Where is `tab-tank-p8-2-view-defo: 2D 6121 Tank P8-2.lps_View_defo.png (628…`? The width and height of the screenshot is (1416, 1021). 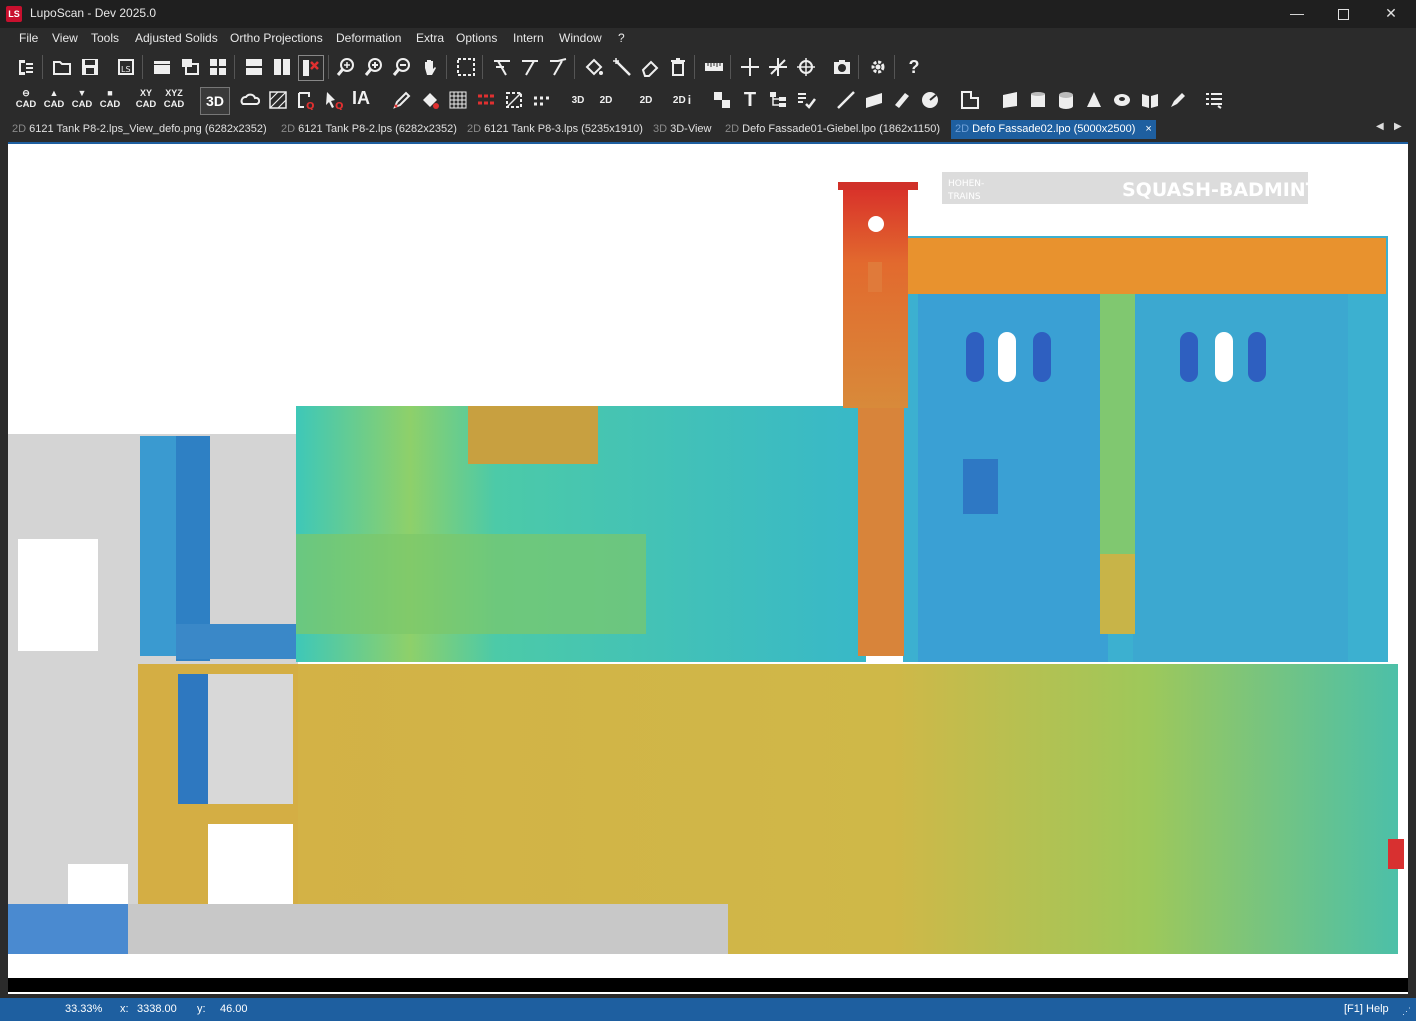 tab-tank-p8-2-view-defo: 2D 6121 Tank P8-2.lps_View_defo.png (628… is located at coordinates (139, 129).